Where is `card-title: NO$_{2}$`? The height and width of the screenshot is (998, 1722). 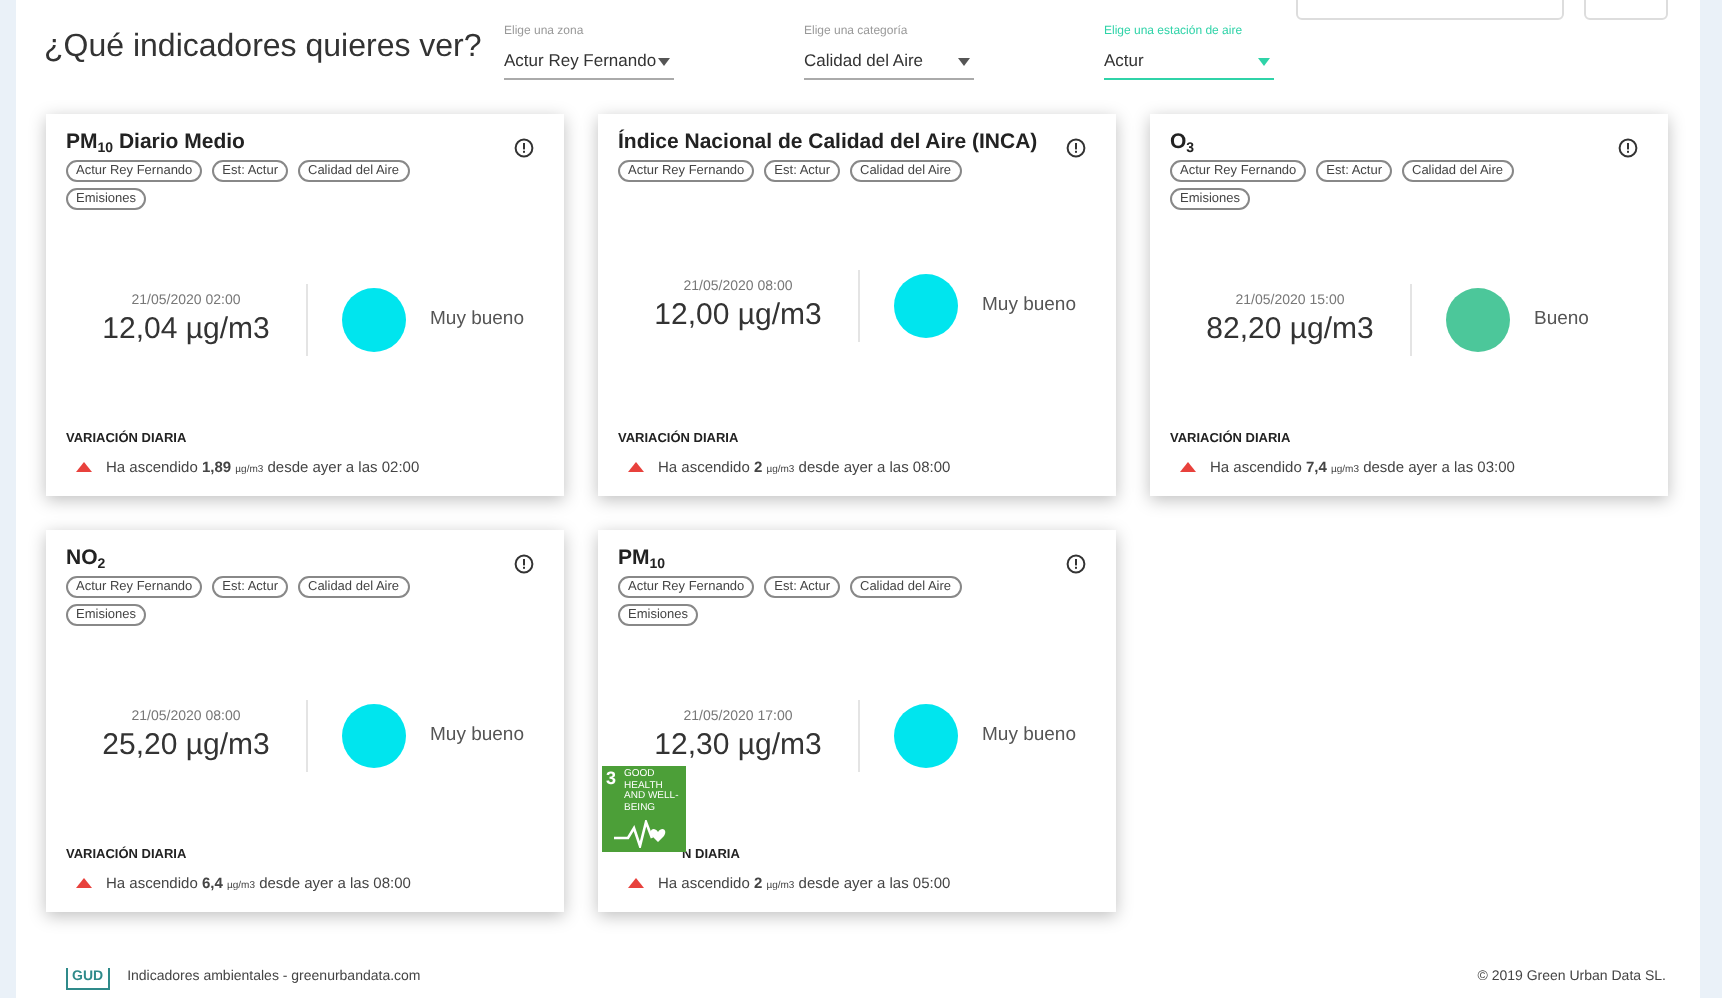
card-title: NO$_{2}$ is located at coordinates (86, 560).